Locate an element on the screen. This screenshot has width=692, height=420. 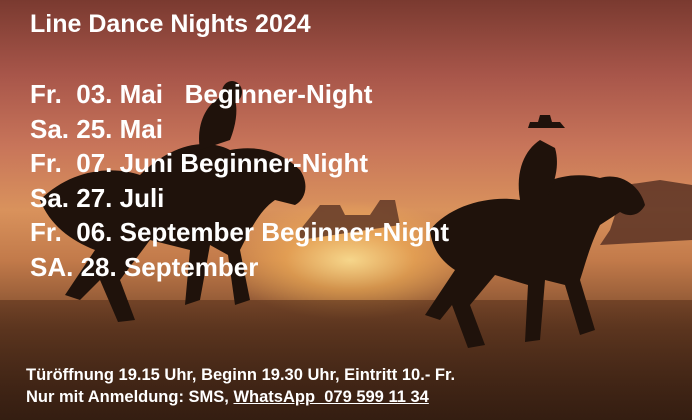
event-date-item: Fr. 07. Juni Beginner-Night is located at coordinates (199, 163).